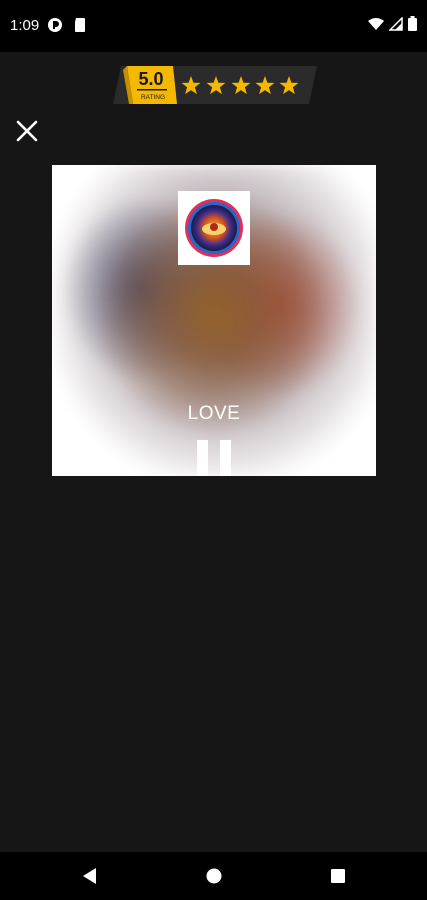 Image resolution: width=427 pixels, height=900 pixels. What do you see at coordinates (202, 458) in the screenshot?
I see `pause-icon-bar-left` at bounding box center [202, 458].